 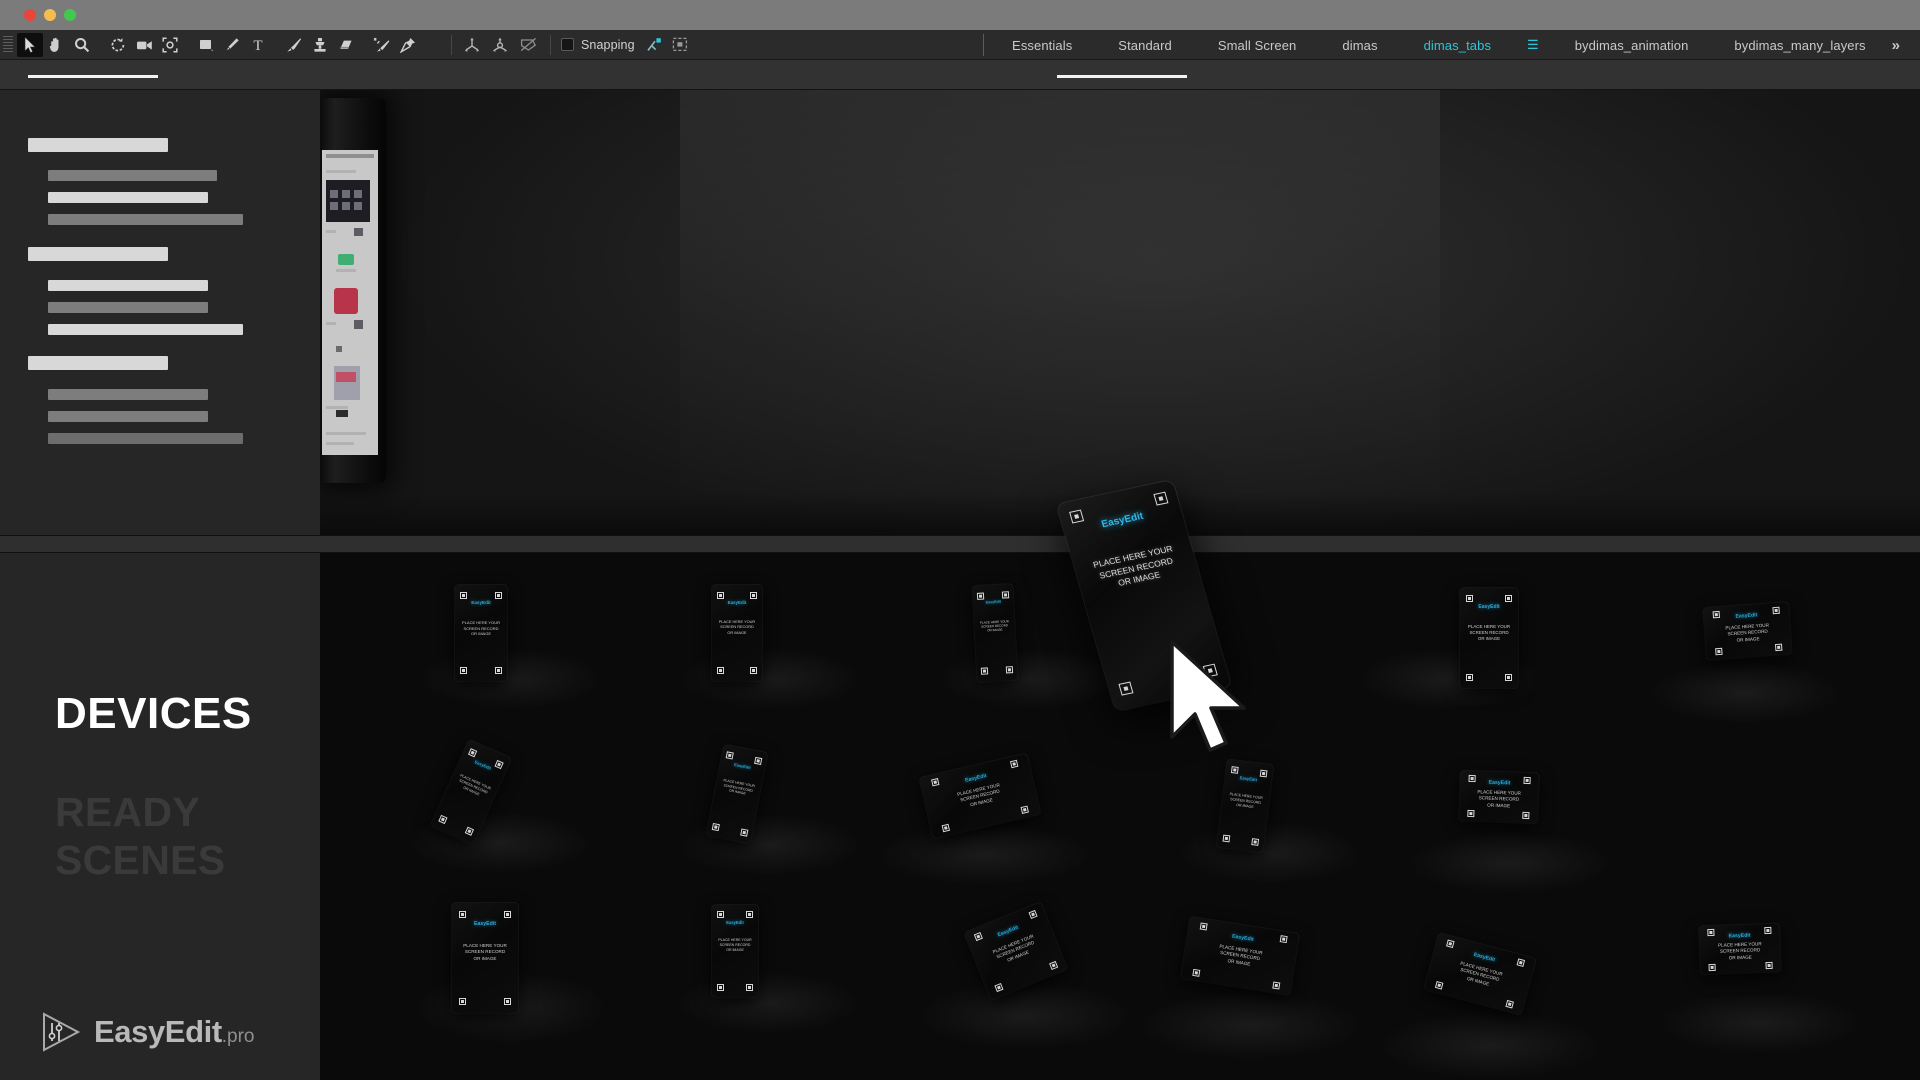 What do you see at coordinates (382, 45) in the screenshot?
I see `roto-brush-tool` at bounding box center [382, 45].